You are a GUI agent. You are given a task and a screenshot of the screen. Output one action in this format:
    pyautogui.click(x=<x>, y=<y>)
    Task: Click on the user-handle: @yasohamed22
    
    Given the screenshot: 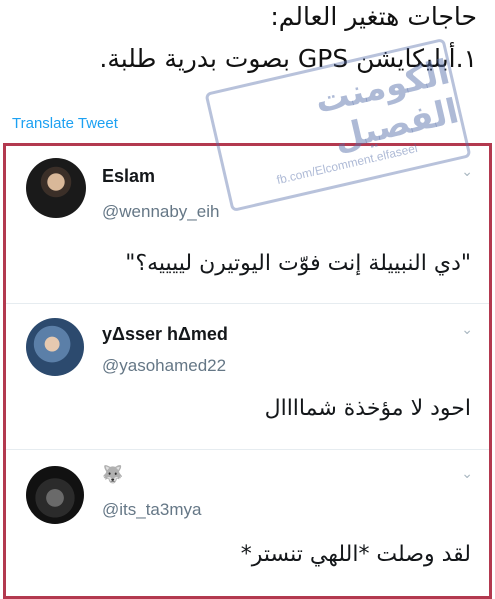 What is the action you would take?
    pyautogui.click(x=164, y=366)
    